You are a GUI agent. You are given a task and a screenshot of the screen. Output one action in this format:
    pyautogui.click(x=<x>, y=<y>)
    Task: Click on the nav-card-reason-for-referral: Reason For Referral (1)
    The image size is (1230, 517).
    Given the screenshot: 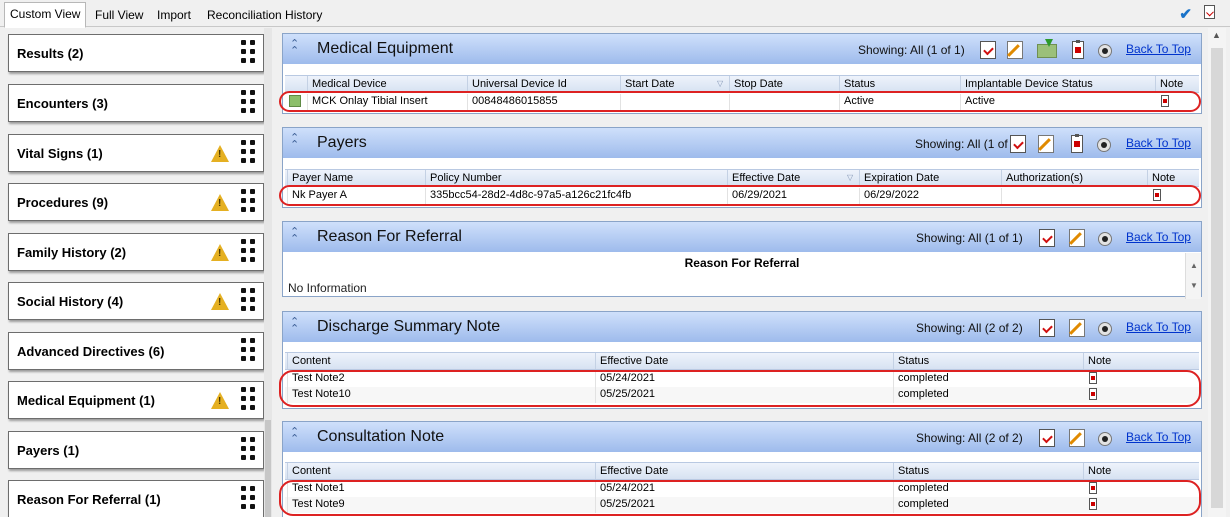 What is the action you would take?
    pyautogui.click(x=136, y=498)
    